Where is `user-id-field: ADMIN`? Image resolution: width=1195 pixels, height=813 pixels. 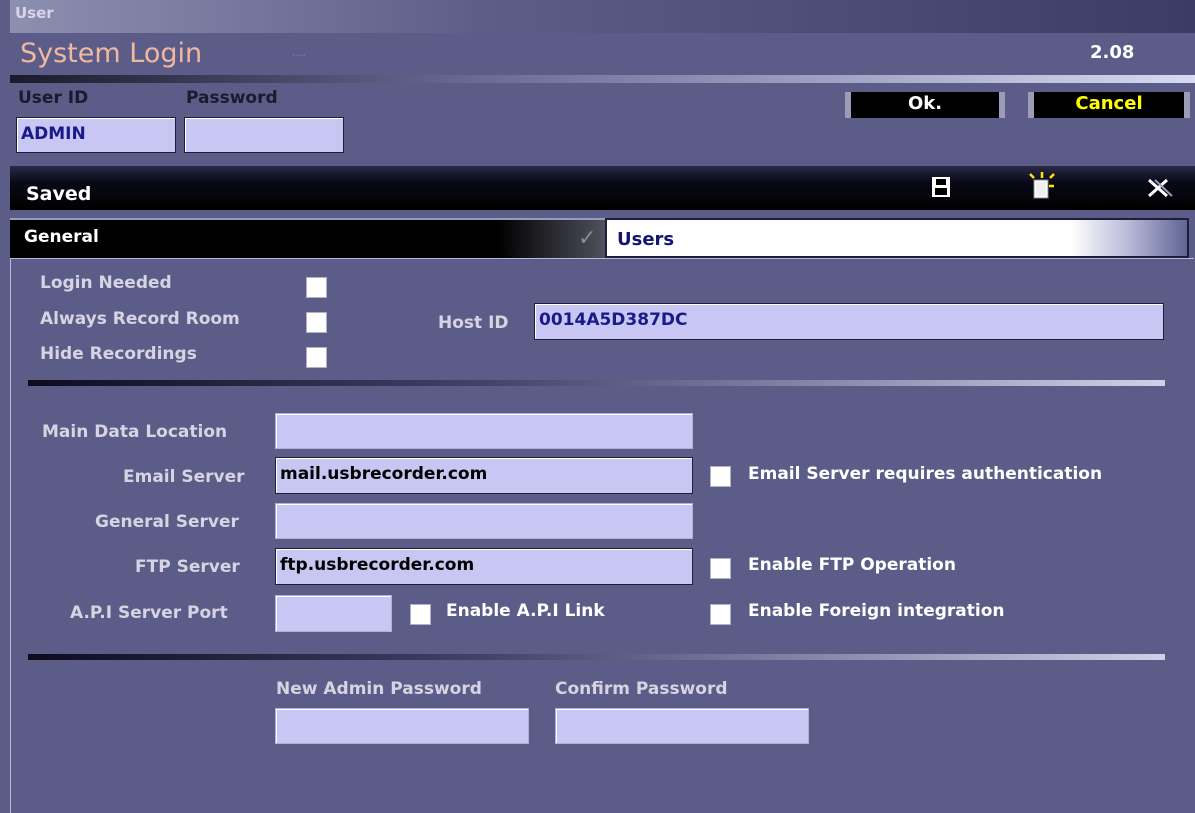
user-id-field: ADMIN is located at coordinates (96, 135).